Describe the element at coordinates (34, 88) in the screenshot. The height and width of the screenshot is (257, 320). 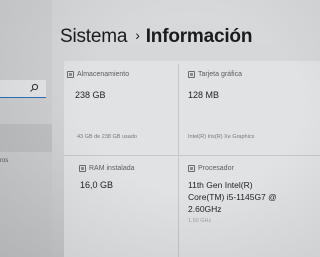
I see `search-icon` at that location.